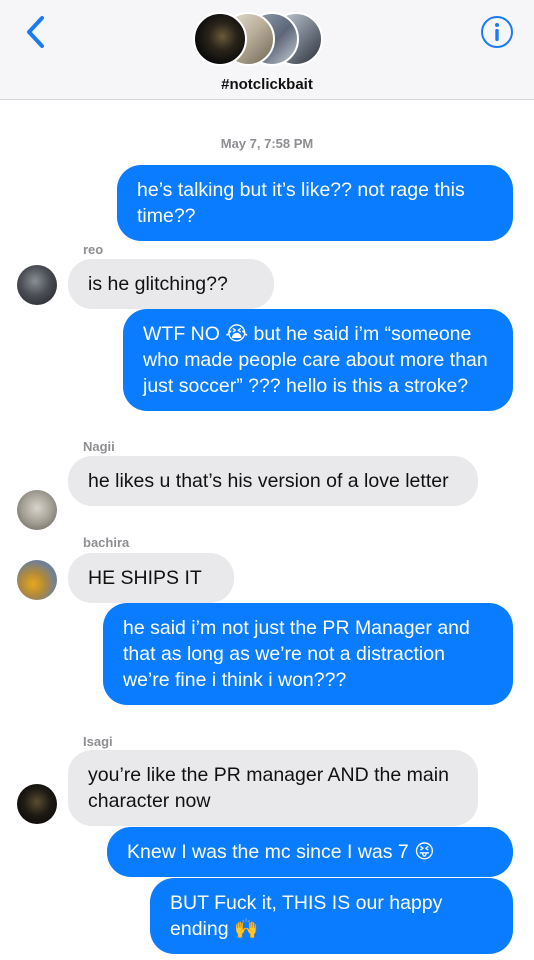 This screenshot has width=534, height=960. What do you see at coordinates (220, 39) in the screenshot?
I see `group-avatar` at bounding box center [220, 39].